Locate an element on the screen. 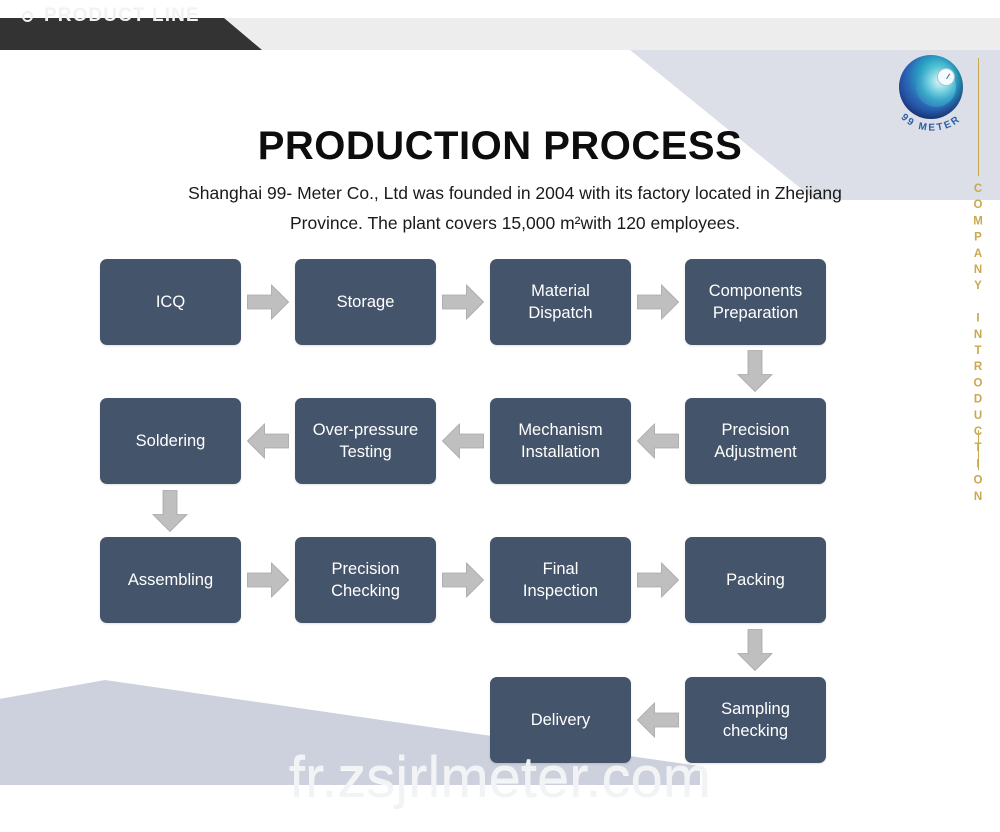  flow-step-precision-checking: Precision Checking is located at coordinates (365, 580).